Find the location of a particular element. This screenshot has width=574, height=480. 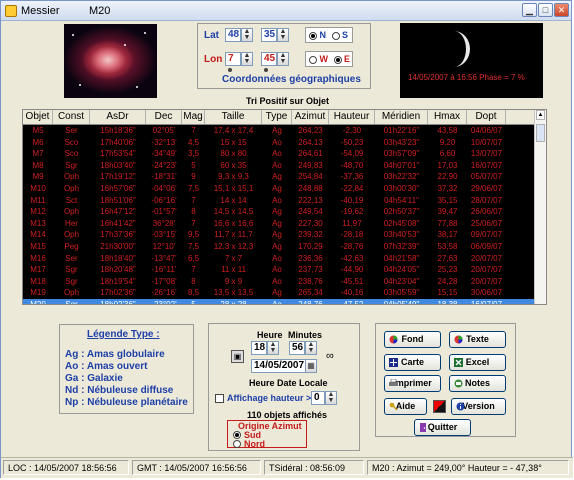

aide-button: Aide is located at coordinates (405, 406).